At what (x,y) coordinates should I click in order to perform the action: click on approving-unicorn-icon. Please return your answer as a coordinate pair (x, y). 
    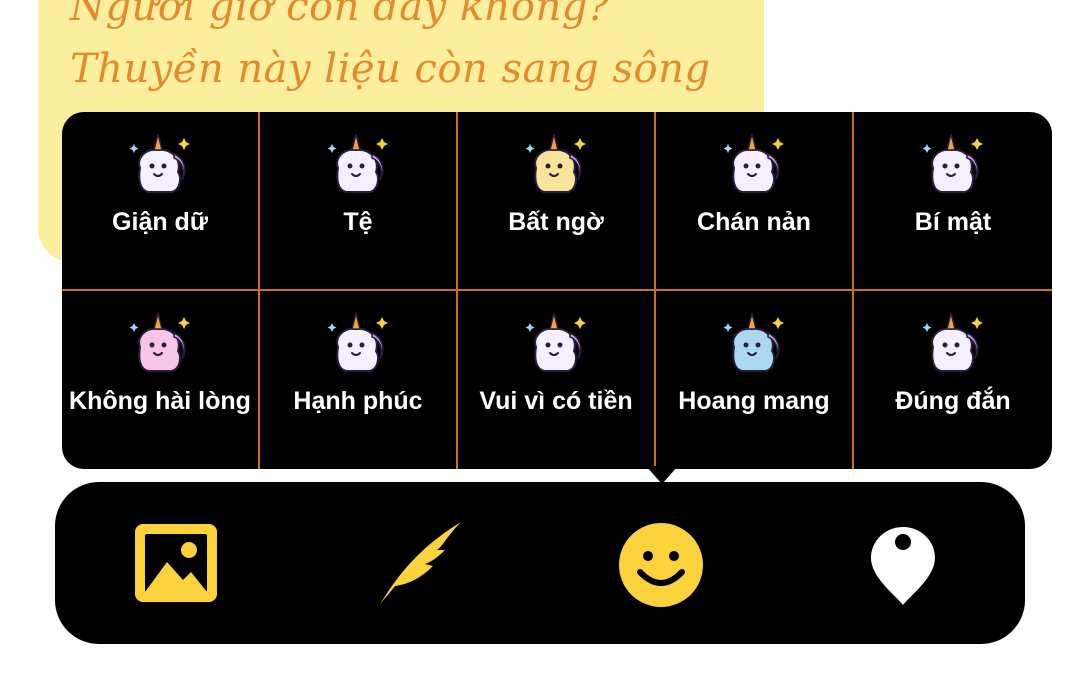
    Looking at the image, I should click on (952, 342).